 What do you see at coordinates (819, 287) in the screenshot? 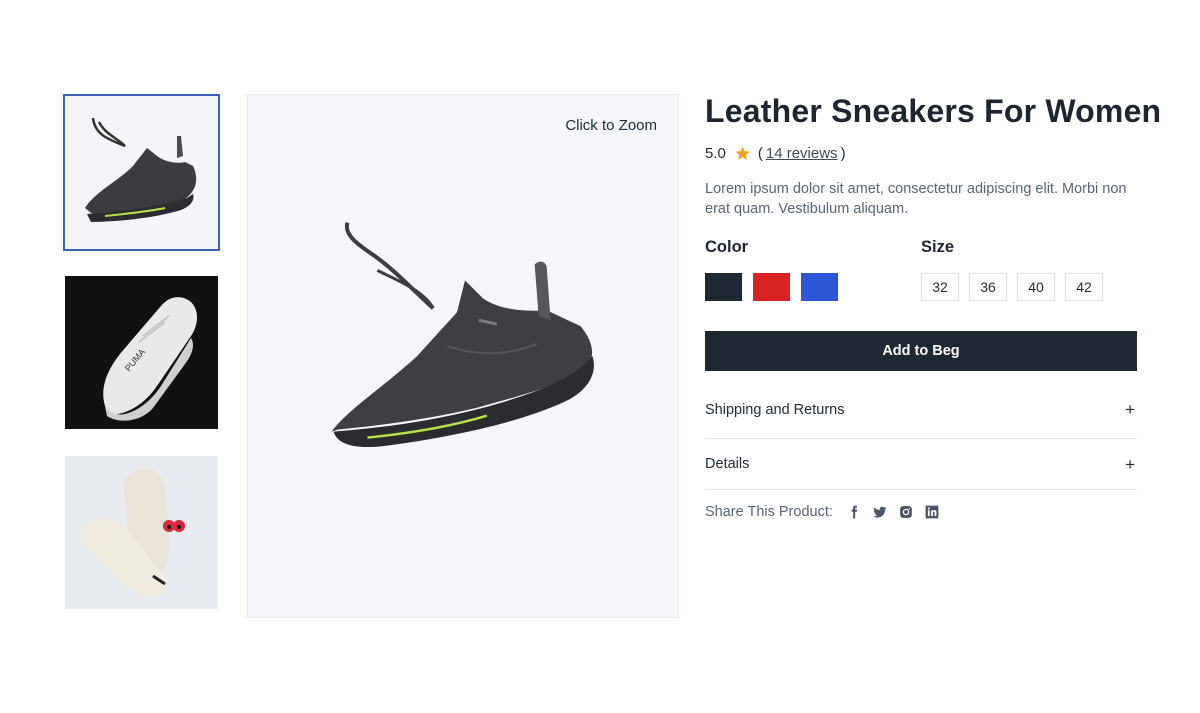
I see `color-swatch-blue` at bounding box center [819, 287].